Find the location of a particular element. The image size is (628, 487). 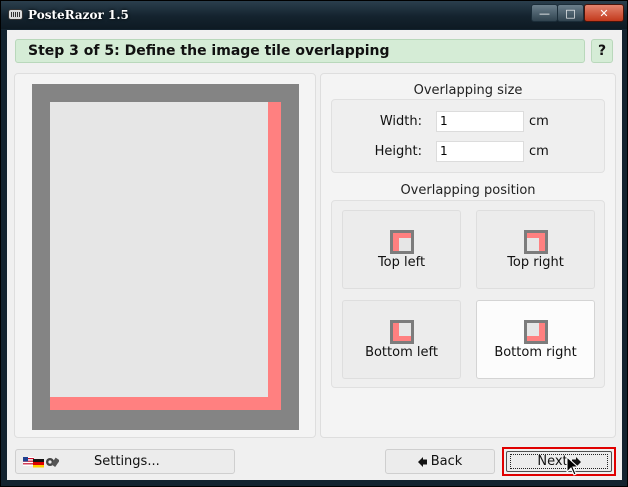

mouse-cursor-icon is located at coordinates (573, 466).